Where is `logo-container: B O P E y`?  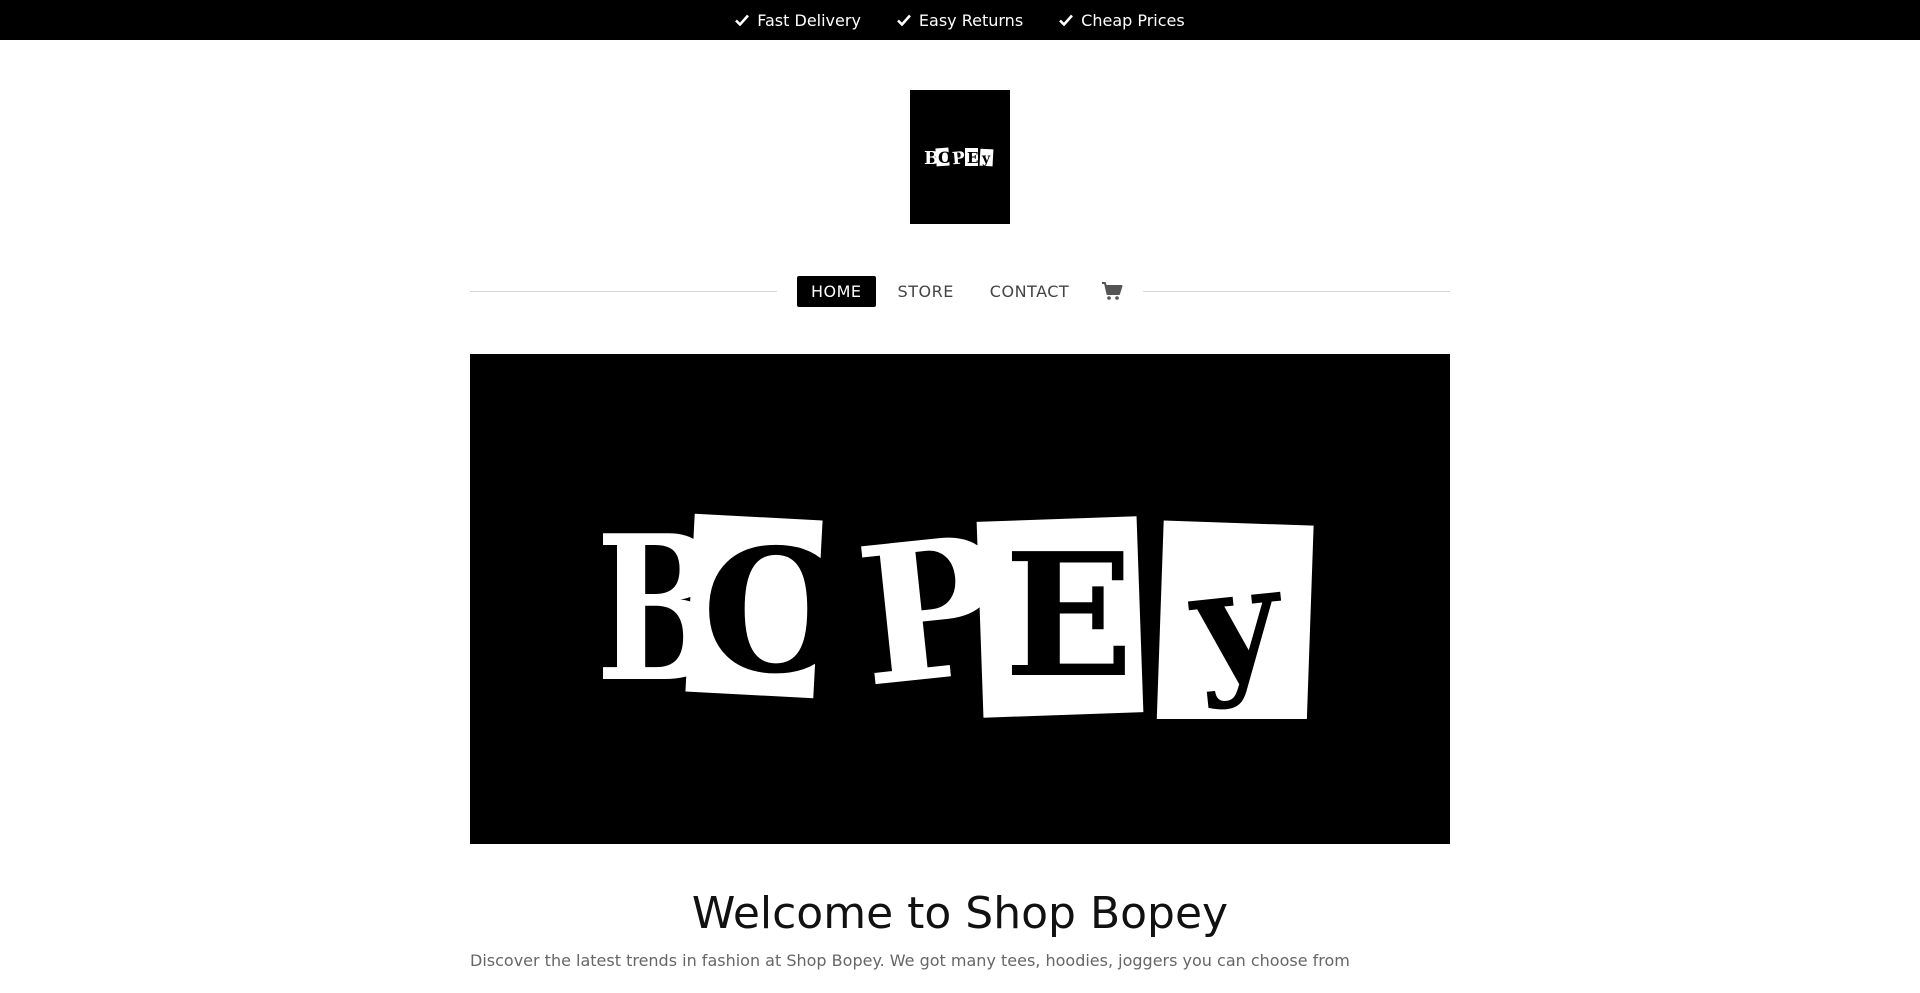 logo-container: B O P E y is located at coordinates (960, 157).